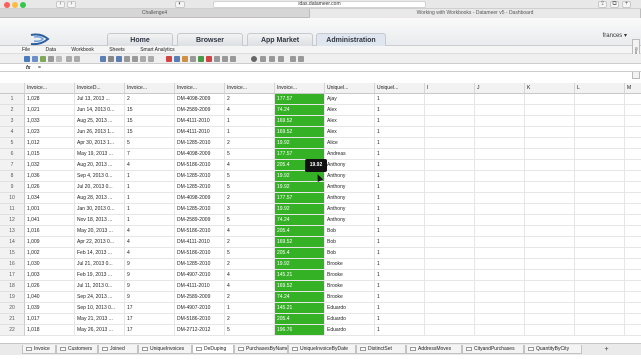 This screenshot has width=641, height=359. What do you see at coordinates (350, 165) in the screenshot?
I see `table-cell: Anthony` at bounding box center [350, 165].